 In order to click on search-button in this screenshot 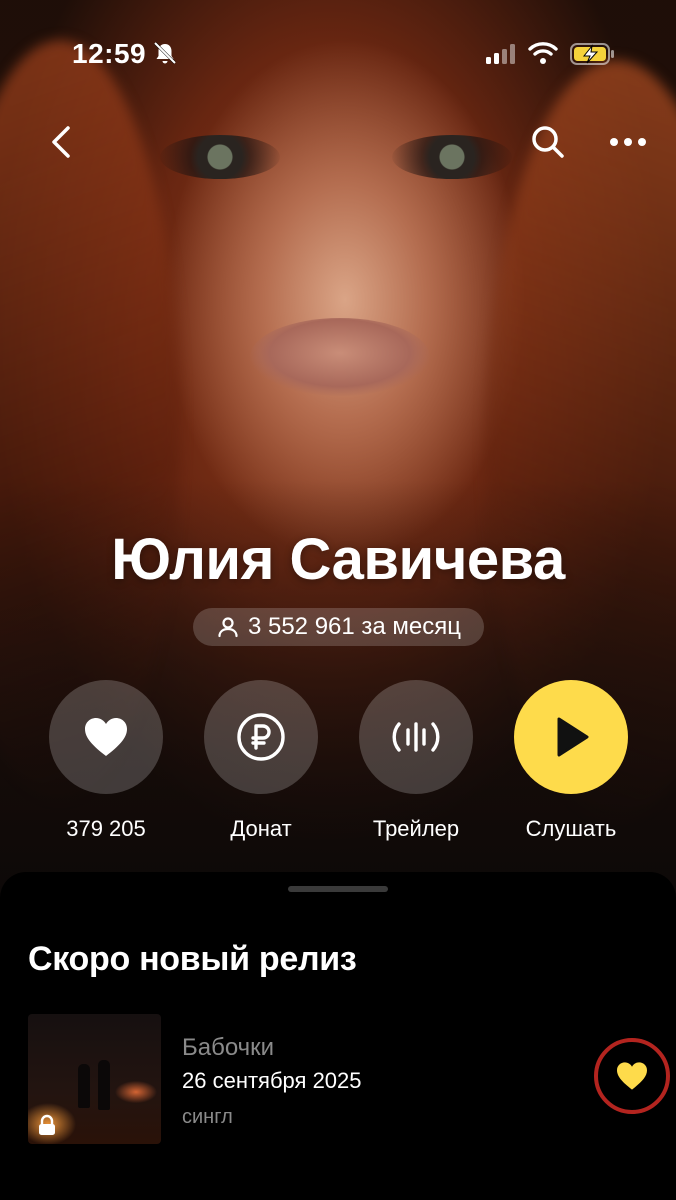, I will do `click(548, 142)`.